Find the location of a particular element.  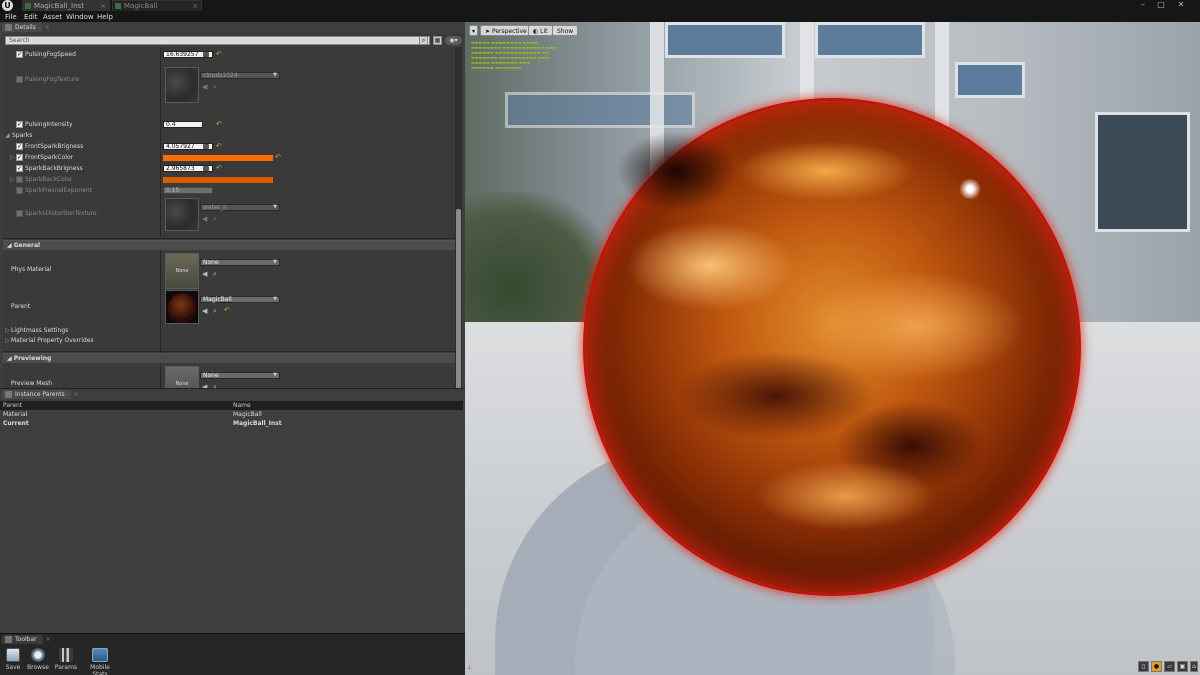

view-options-eye-icon: ◉▾ is located at coordinates (453, 40).